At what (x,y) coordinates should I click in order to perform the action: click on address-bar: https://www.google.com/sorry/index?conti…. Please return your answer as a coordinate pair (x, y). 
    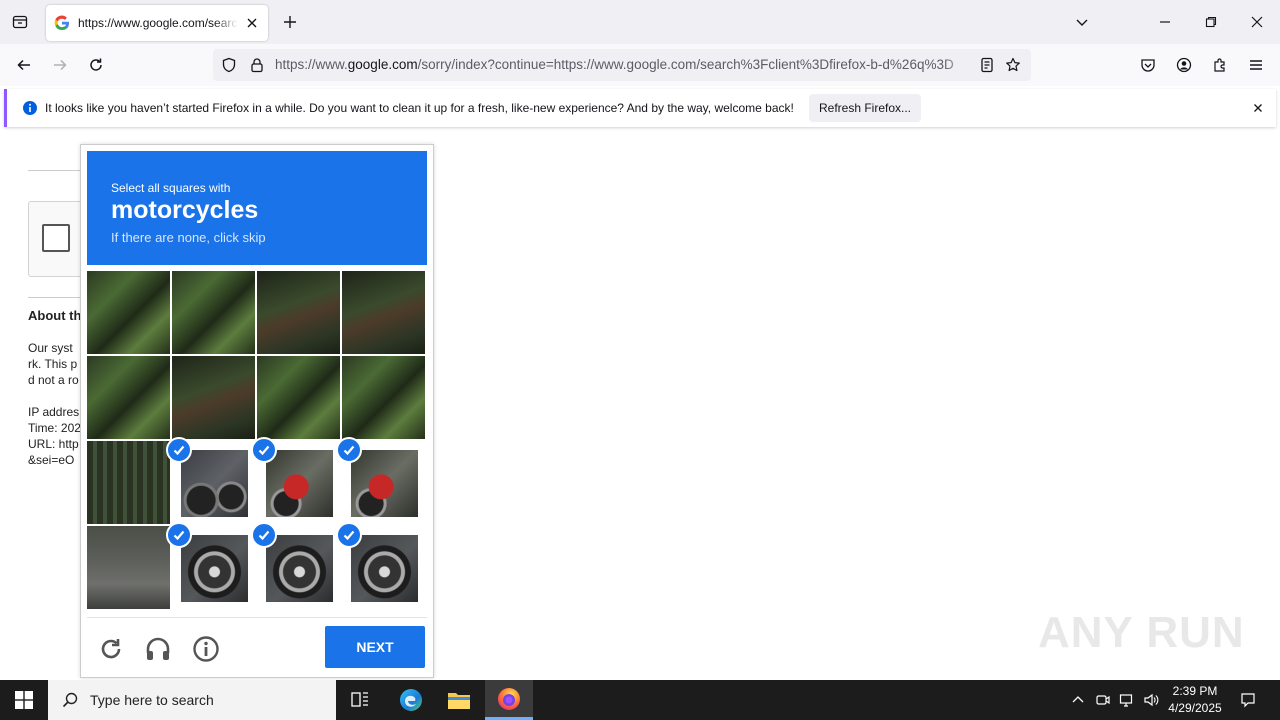
    Looking at the image, I should click on (622, 65).